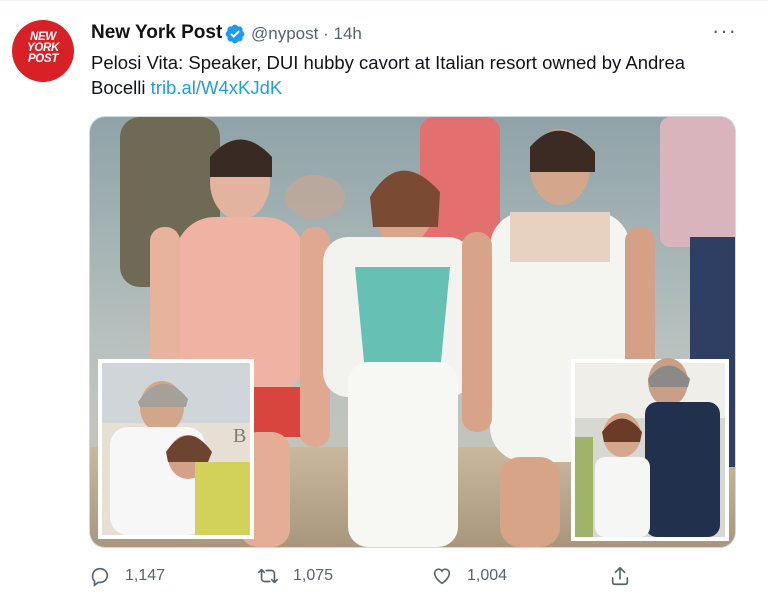 The height and width of the screenshot is (610, 768). What do you see at coordinates (487, 575) in the screenshot?
I see `like-count: 1,004` at bounding box center [487, 575].